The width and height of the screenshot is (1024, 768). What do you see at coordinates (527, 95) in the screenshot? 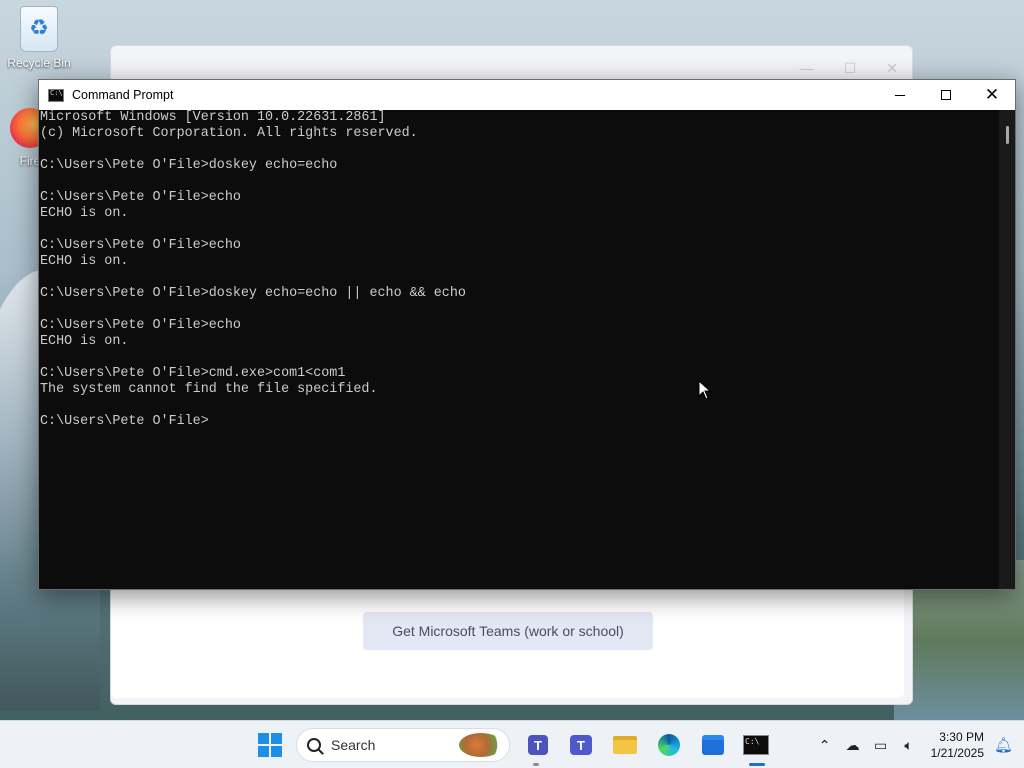
I see `title-bar: Command Prompt ✕` at bounding box center [527, 95].